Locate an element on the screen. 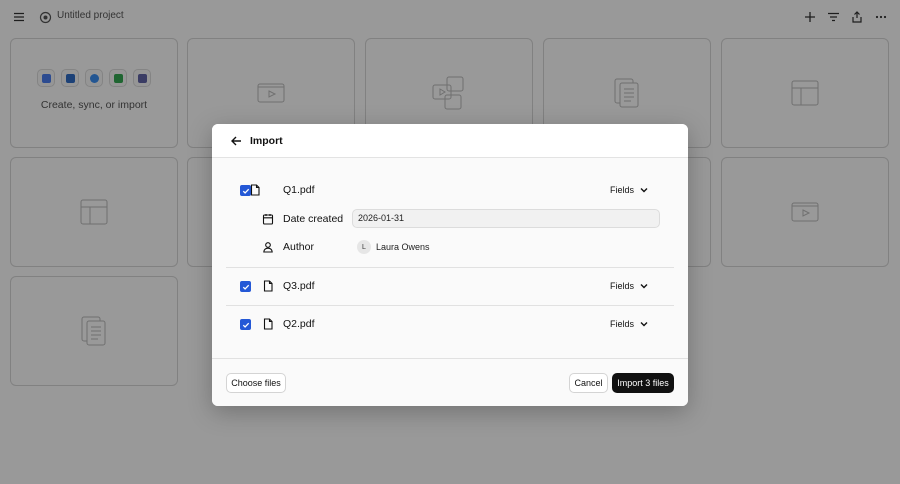 This screenshot has width=900, height=484. choose-files-button: Choose files is located at coordinates (256, 383).